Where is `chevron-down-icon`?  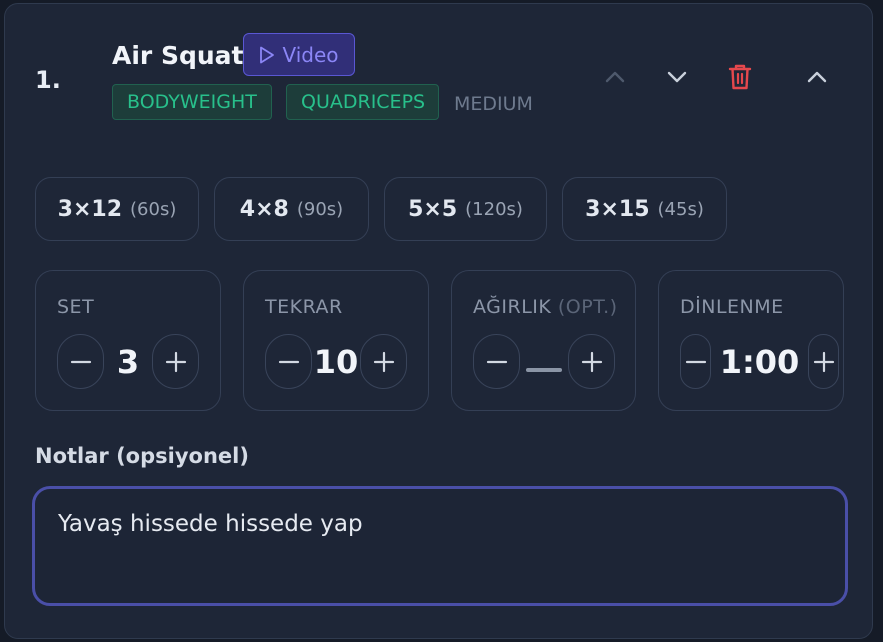
chevron-down-icon is located at coordinates (677, 77).